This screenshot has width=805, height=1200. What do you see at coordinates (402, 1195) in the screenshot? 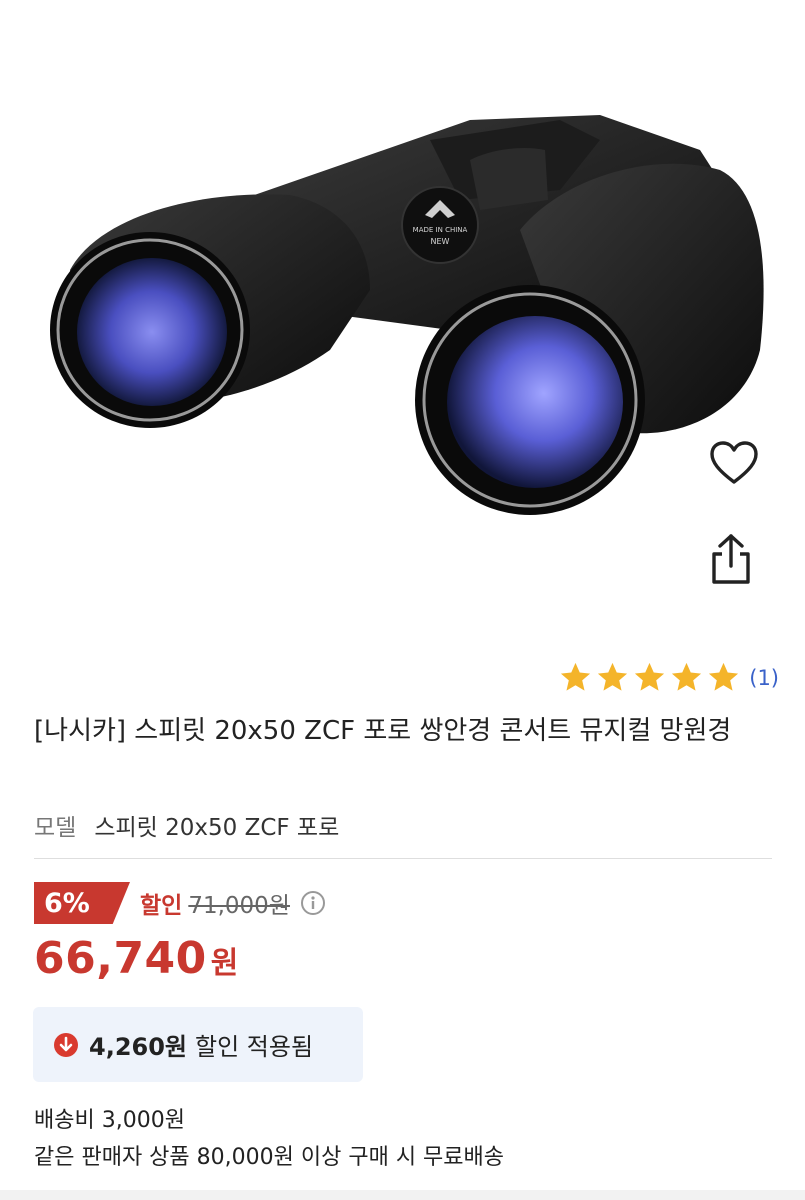
I see `section-divider` at bounding box center [402, 1195].